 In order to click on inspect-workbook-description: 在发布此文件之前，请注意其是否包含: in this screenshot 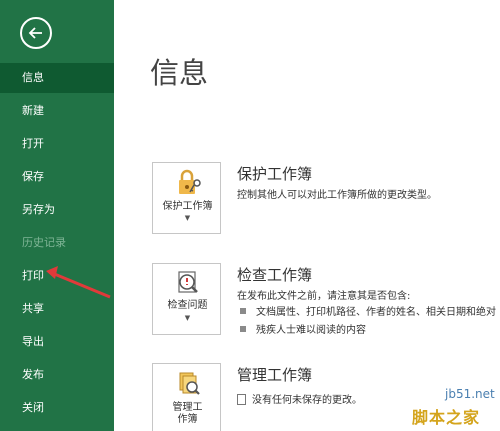, I will do `click(324, 296)`.